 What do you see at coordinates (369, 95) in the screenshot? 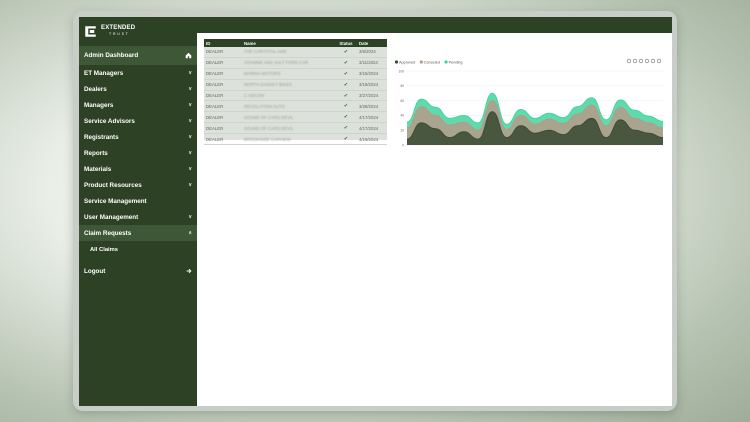
I see `cell-date: 3/27/2024` at bounding box center [369, 95].